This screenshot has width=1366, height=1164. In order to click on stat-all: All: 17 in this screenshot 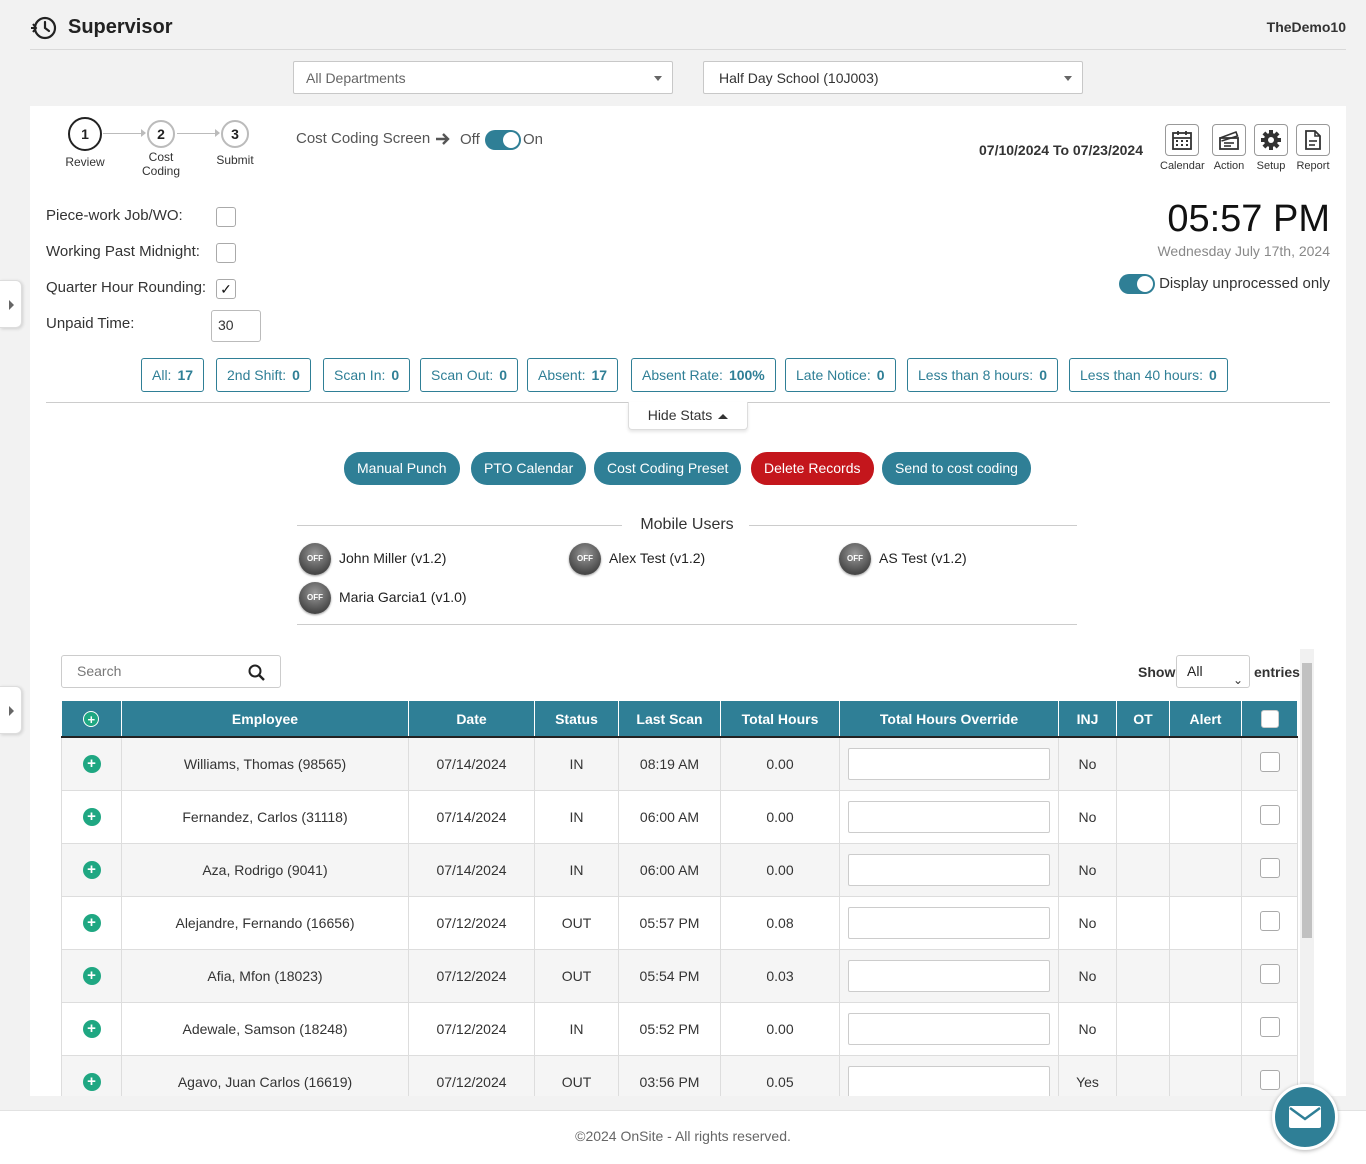, I will do `click(173, 375)`.